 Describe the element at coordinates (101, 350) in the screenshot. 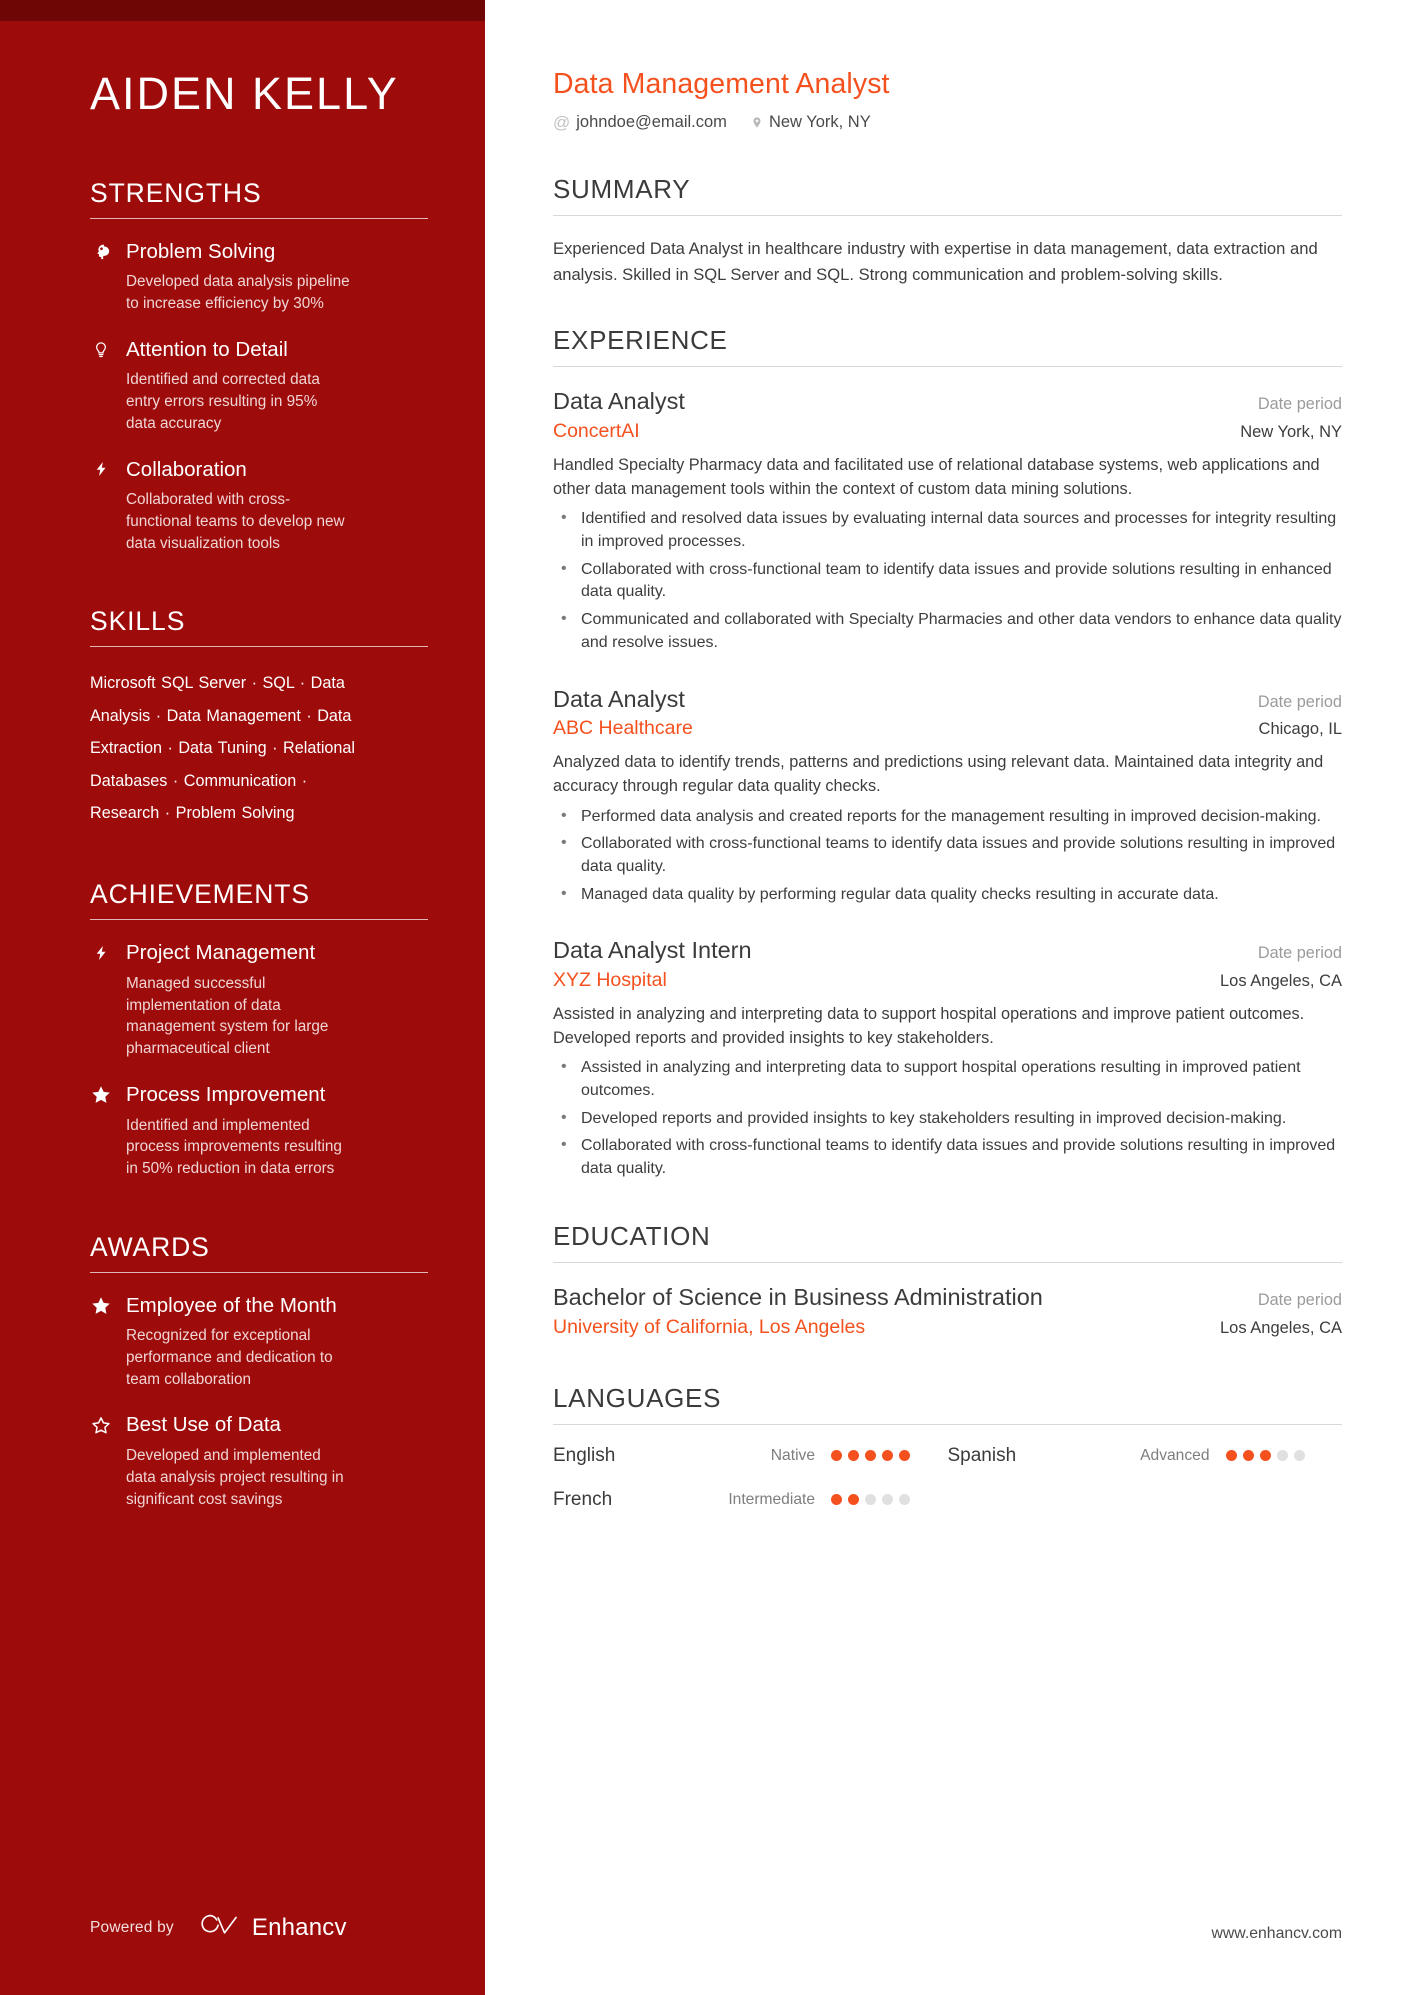

I see `lightbulb-icon` at that location.